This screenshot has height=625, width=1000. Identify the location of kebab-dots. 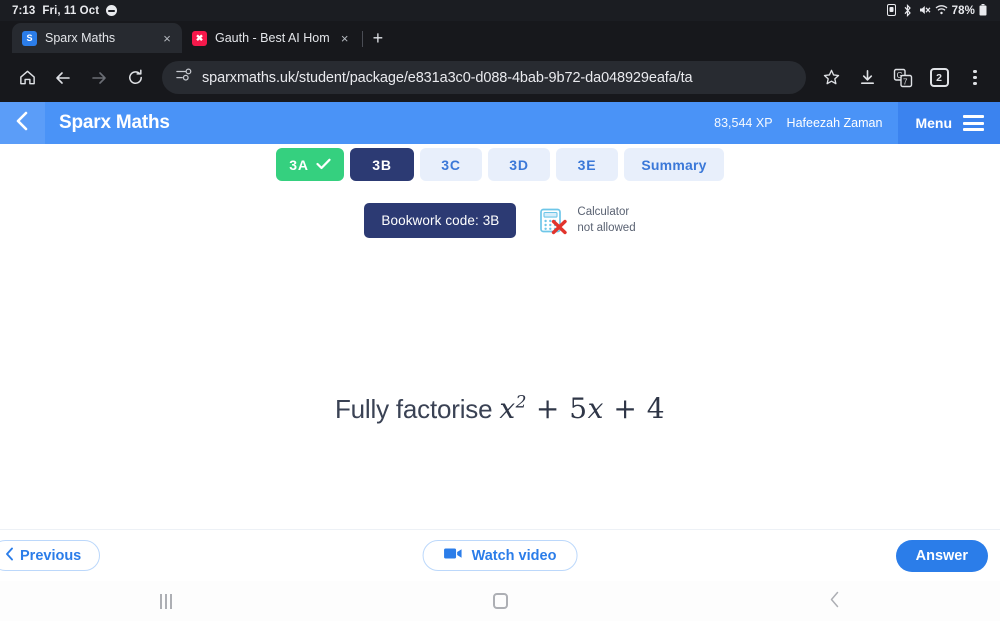
(975, 77).